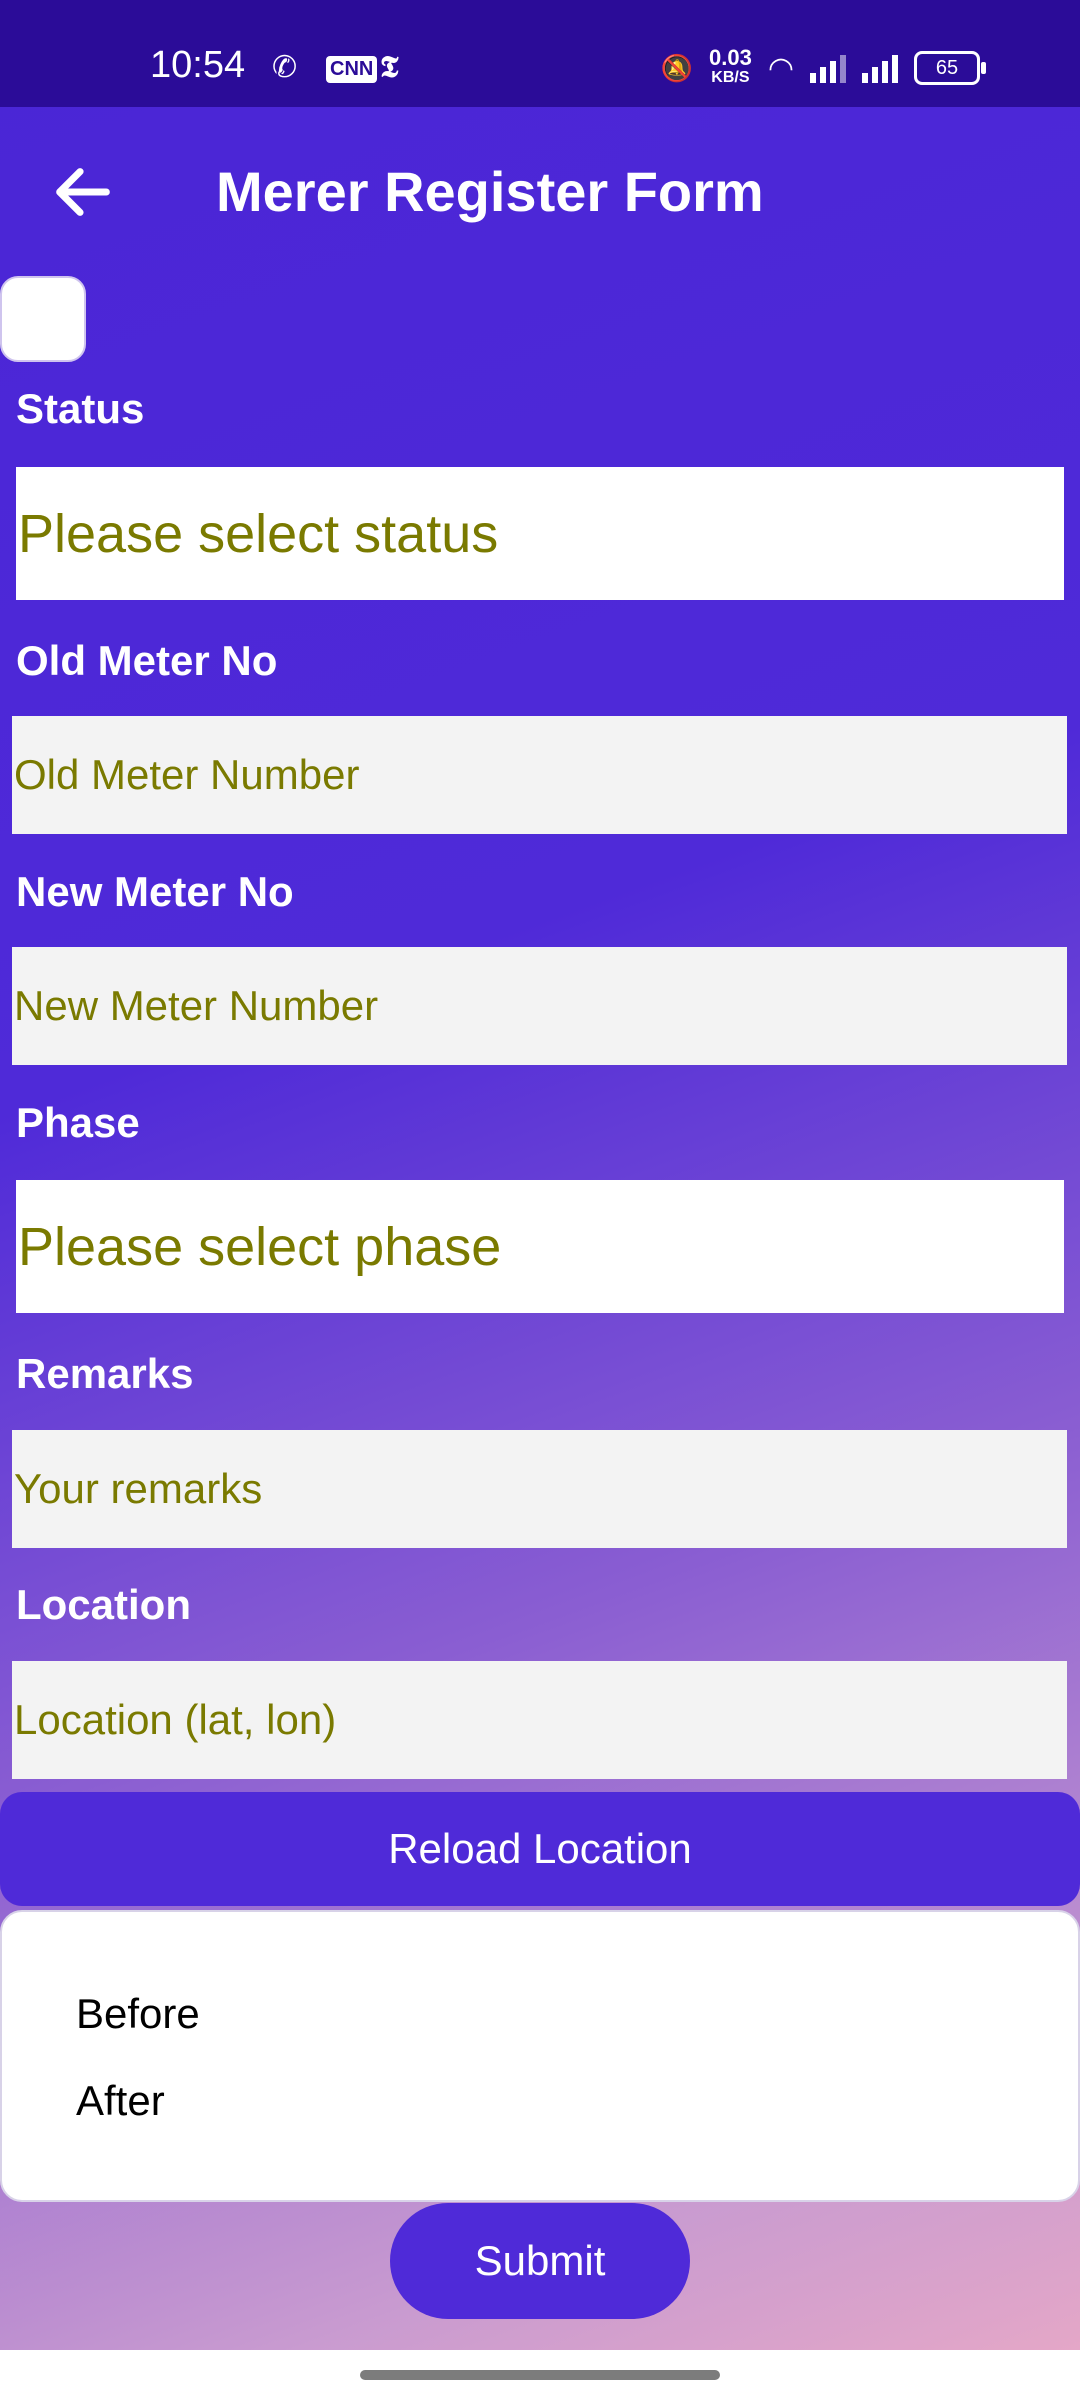  Describe the element at coordinates (540, 1246) in the screenshot. I see `phase-select: Please select phase` at that location.